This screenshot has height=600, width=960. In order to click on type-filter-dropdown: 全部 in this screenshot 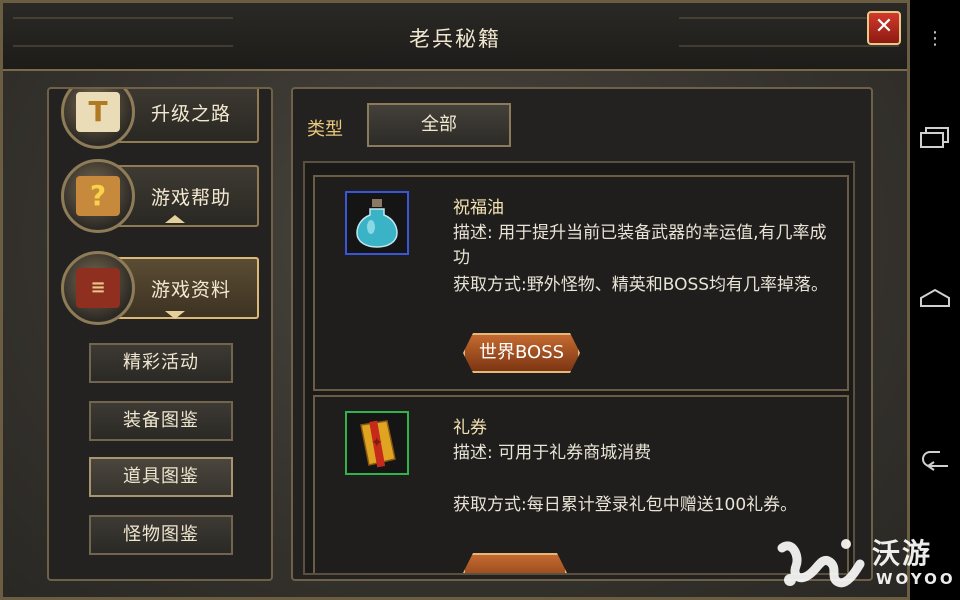, I will do `click(439, 125)`.